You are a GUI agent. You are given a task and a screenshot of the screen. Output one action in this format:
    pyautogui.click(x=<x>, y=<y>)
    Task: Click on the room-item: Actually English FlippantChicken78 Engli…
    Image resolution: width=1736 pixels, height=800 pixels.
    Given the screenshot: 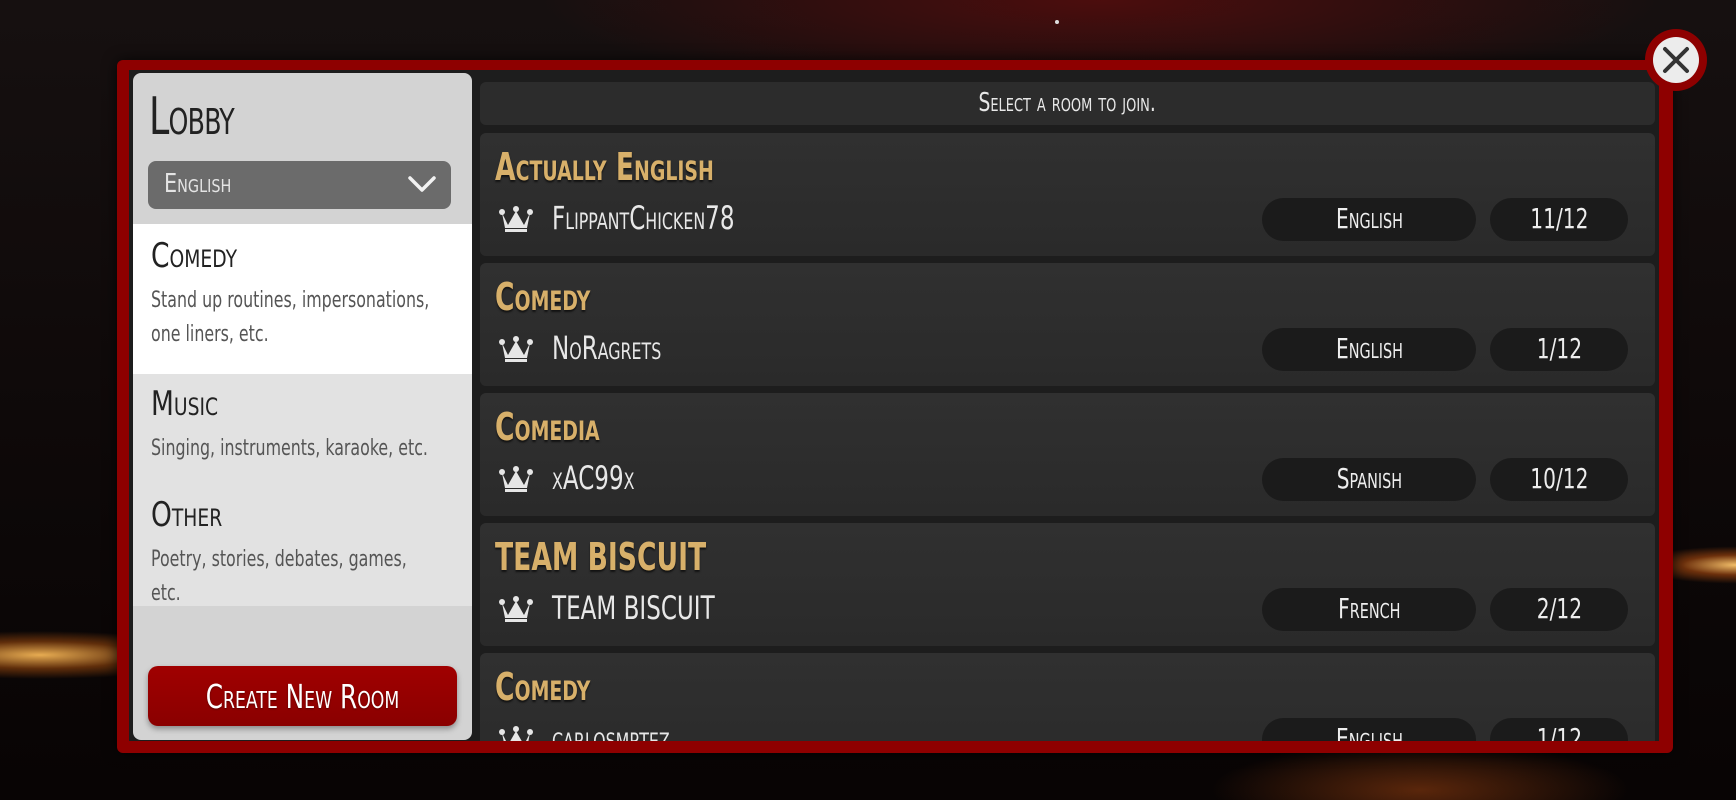 What is the action you would take?
    pyautogui.click(x=1067, y=194)
    